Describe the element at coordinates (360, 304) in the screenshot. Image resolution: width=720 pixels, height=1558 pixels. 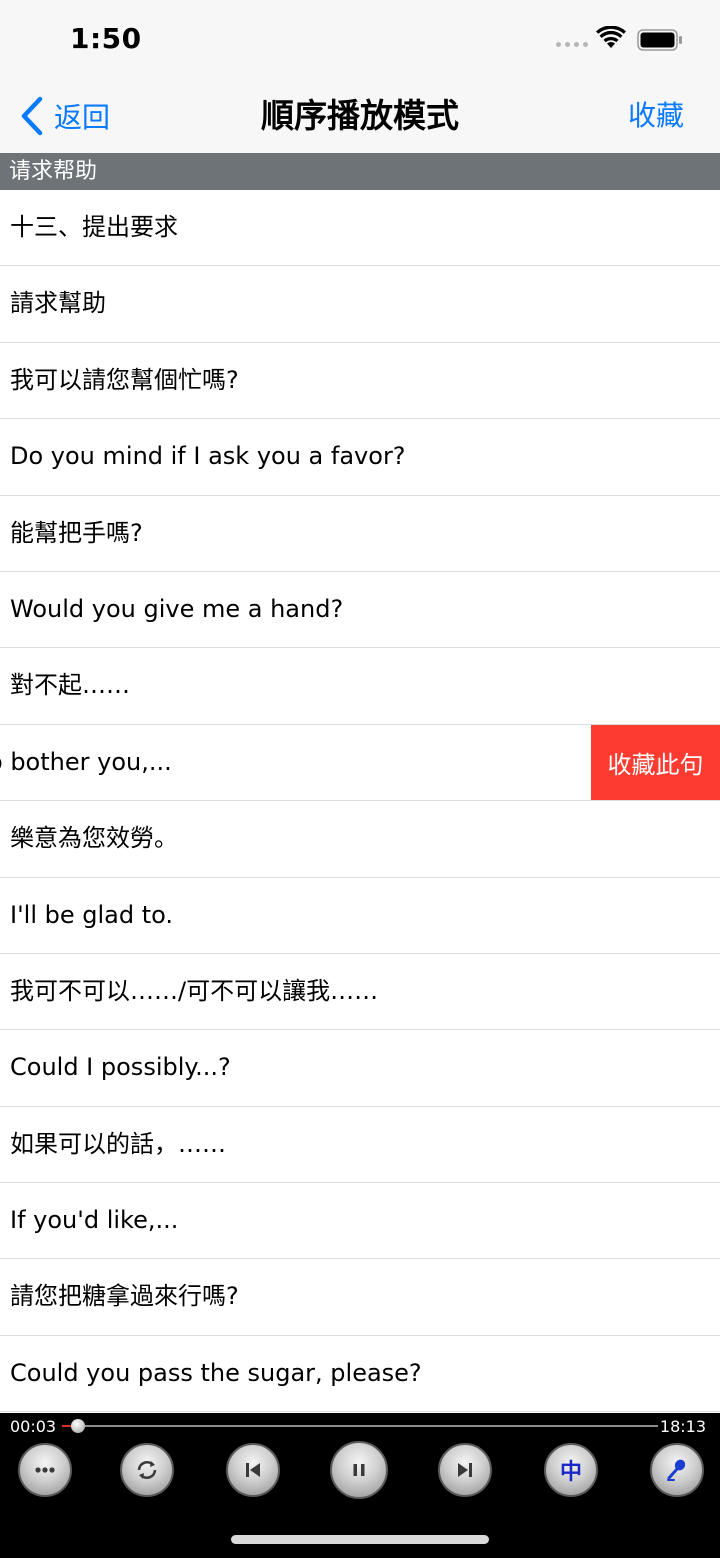
I see `list-item: 請求幫助` at that location.